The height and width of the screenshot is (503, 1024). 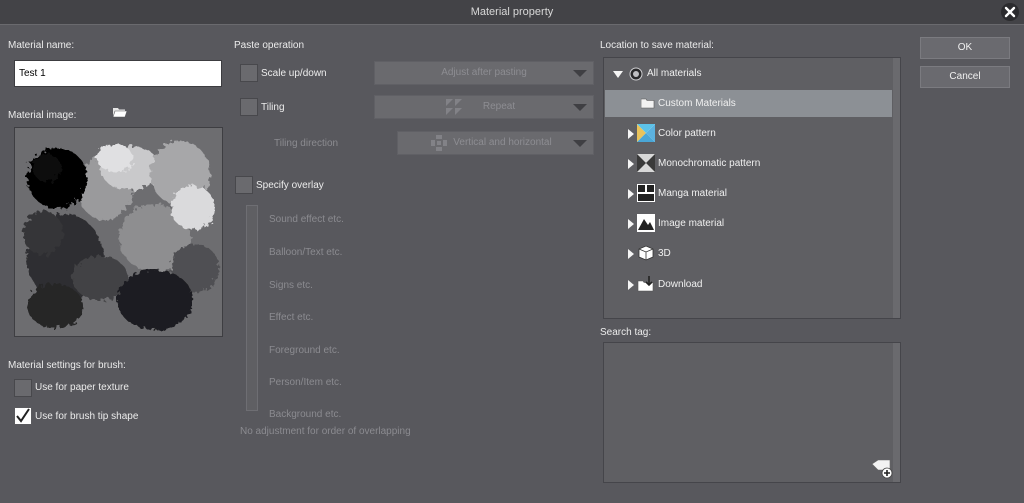 I want to click on tiling-label: Tiling, so click(x=273, y=107).